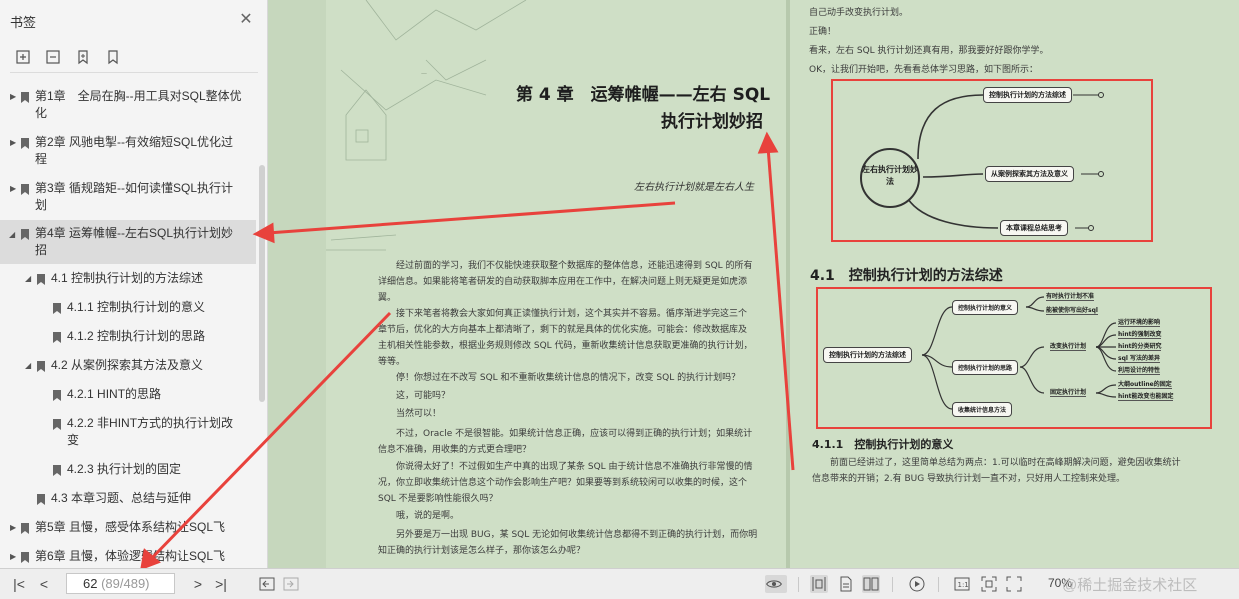  What do you see at coordinates (1139, 359) in the screenshot?
I see `mindmap-leaf: sql 写法的差异` at bounding box center [1139, 359].